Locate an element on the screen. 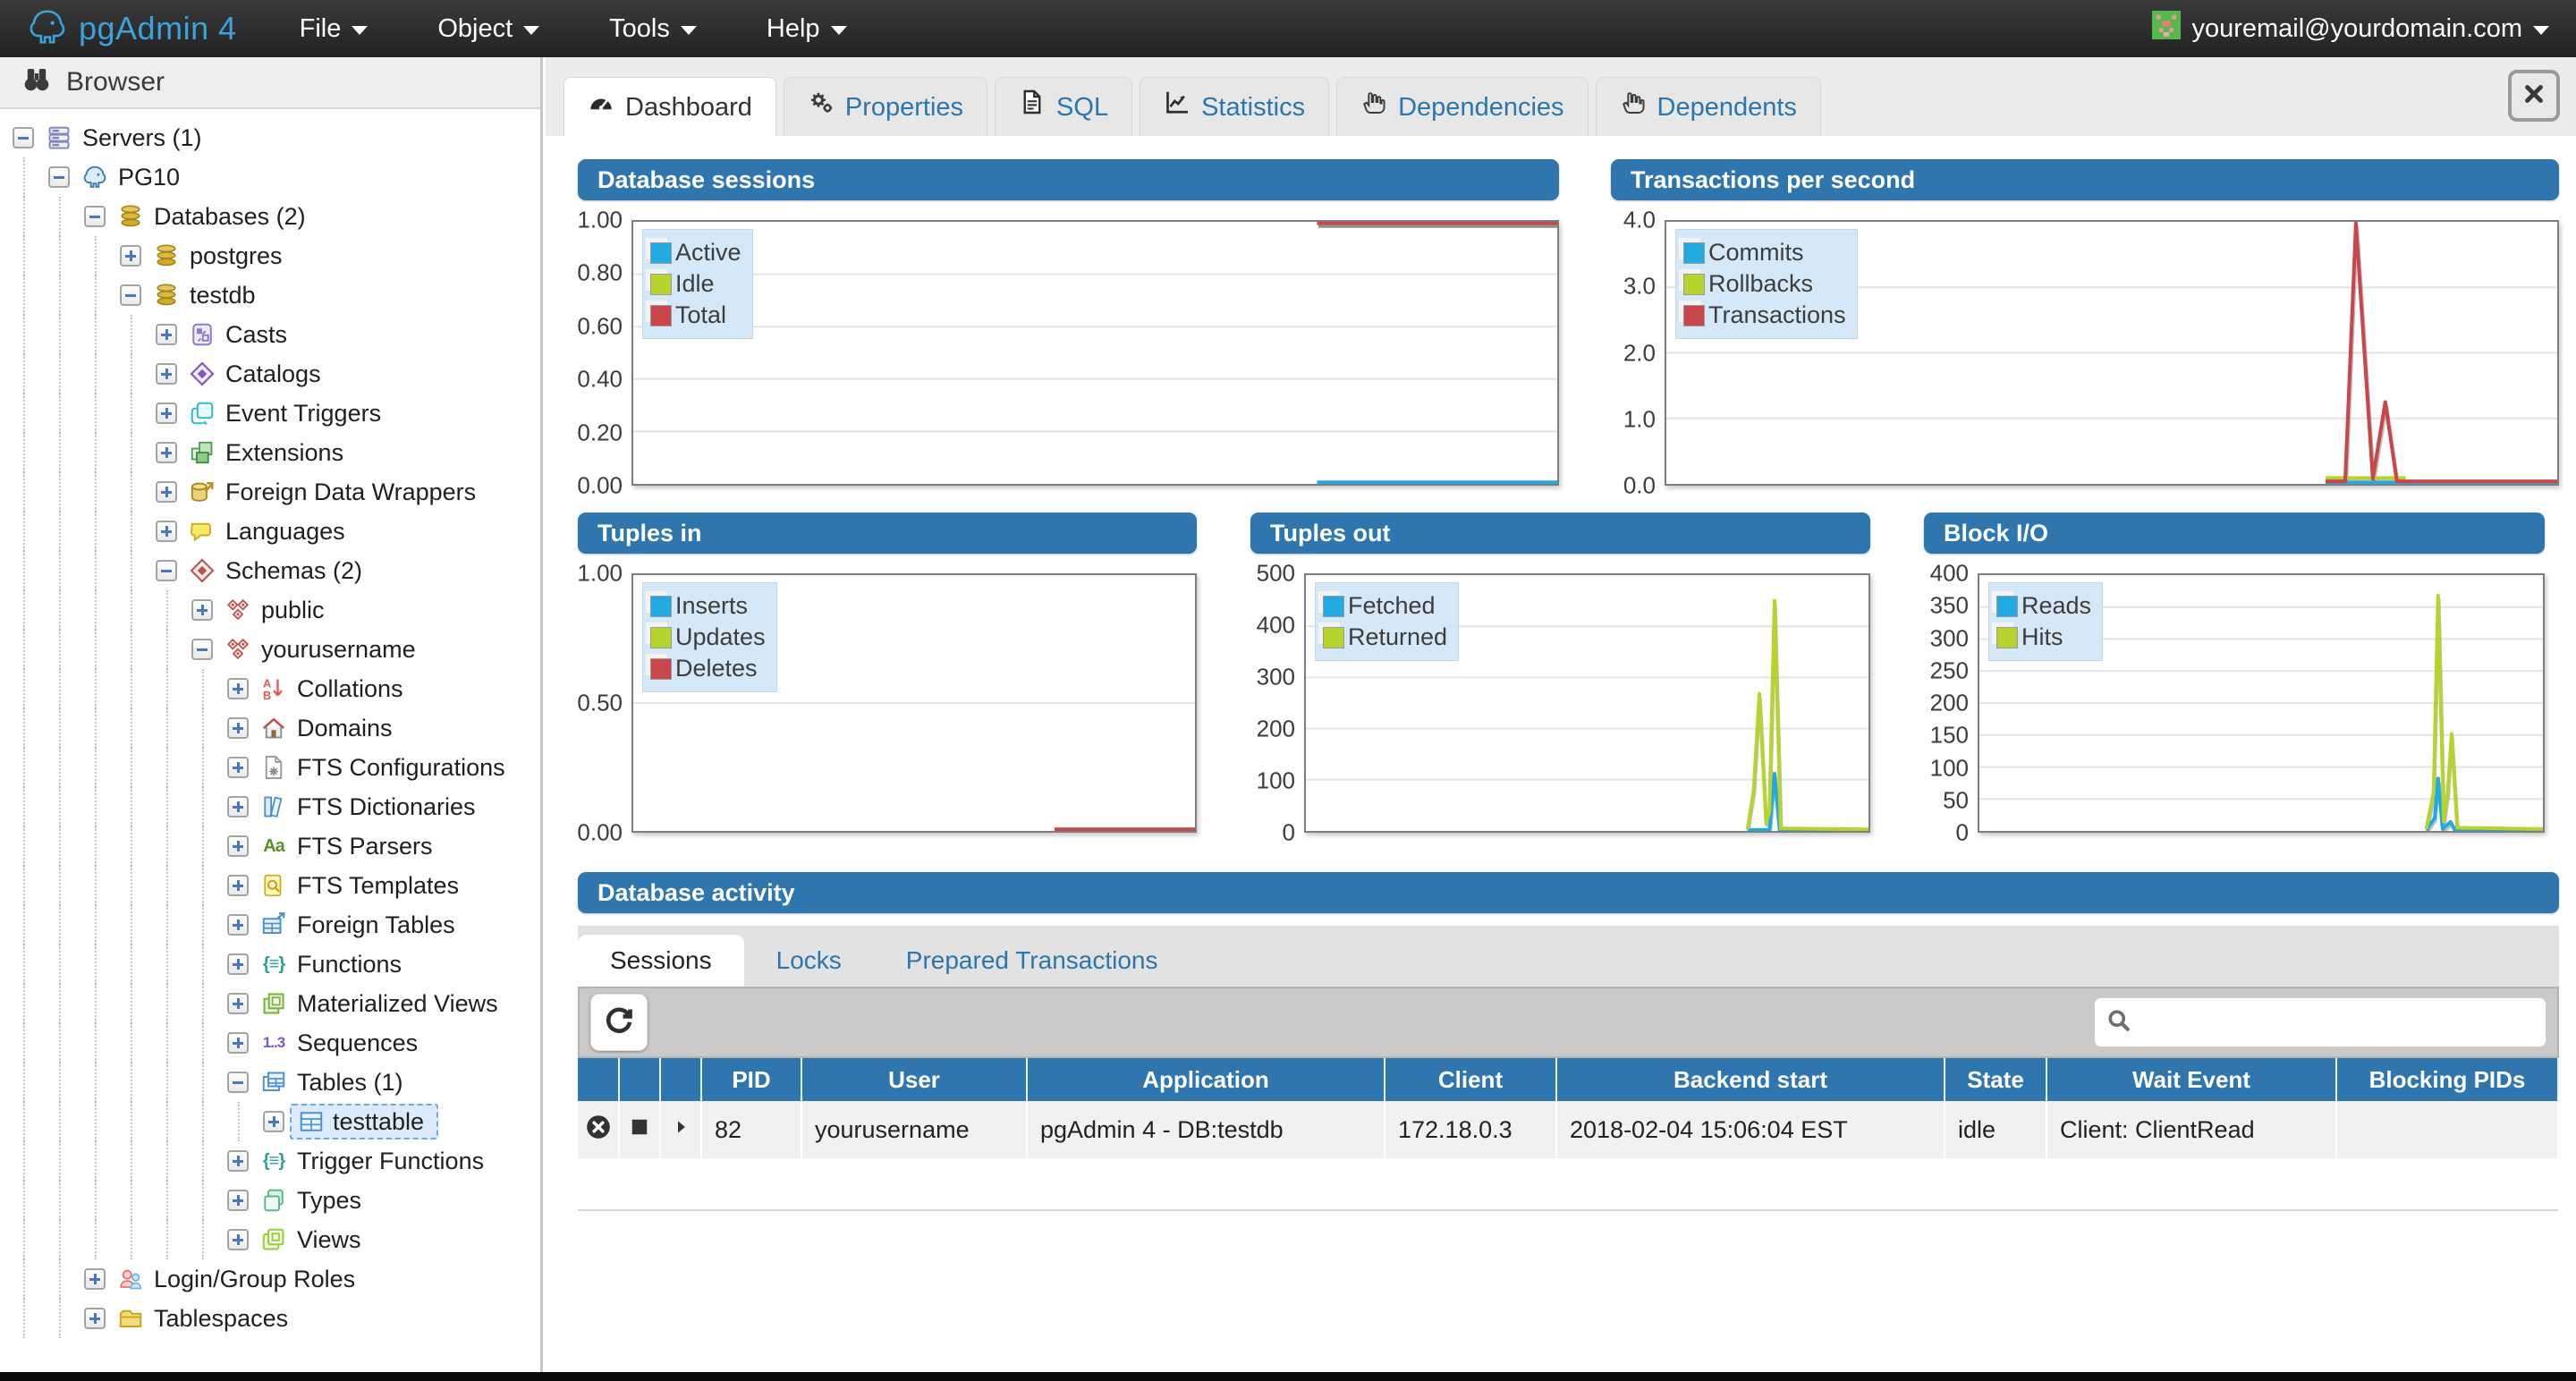 The image size is (2576, 1381). tree-item-views: Views is located at coordinates (270, 1239).